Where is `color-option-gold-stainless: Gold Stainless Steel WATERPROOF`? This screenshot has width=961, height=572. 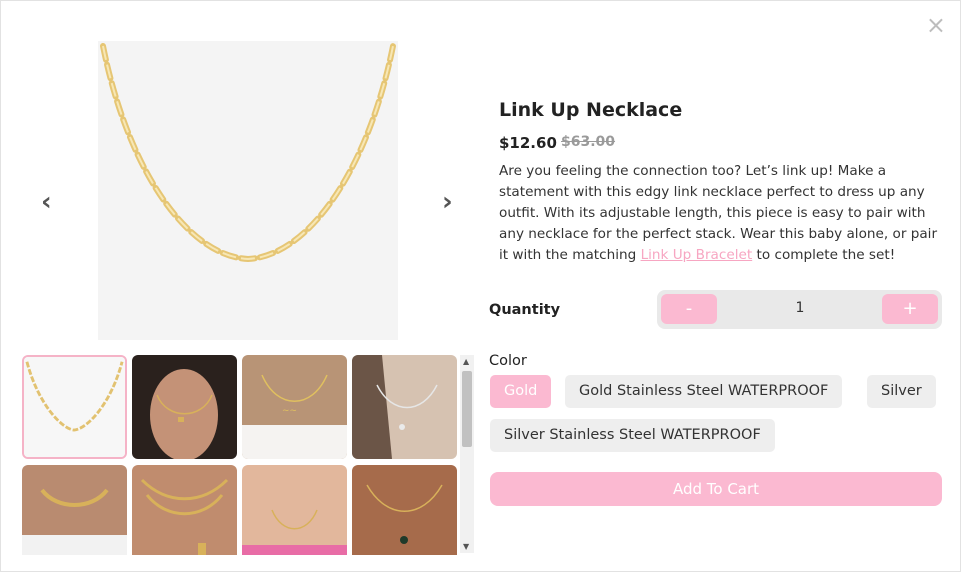 color-option-gold-stainless: Gold Stainless Steel WATERPROOF is located at coordinates (704, 391).